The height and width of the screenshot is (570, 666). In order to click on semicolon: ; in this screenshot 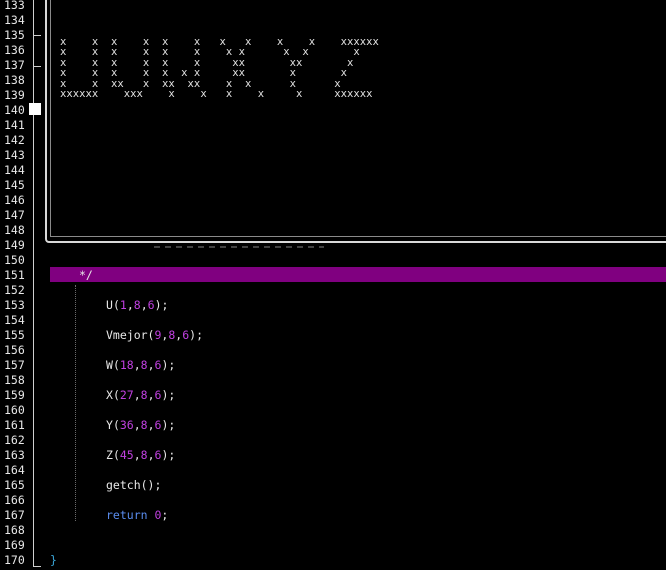, I will do `click(165, 515)`.